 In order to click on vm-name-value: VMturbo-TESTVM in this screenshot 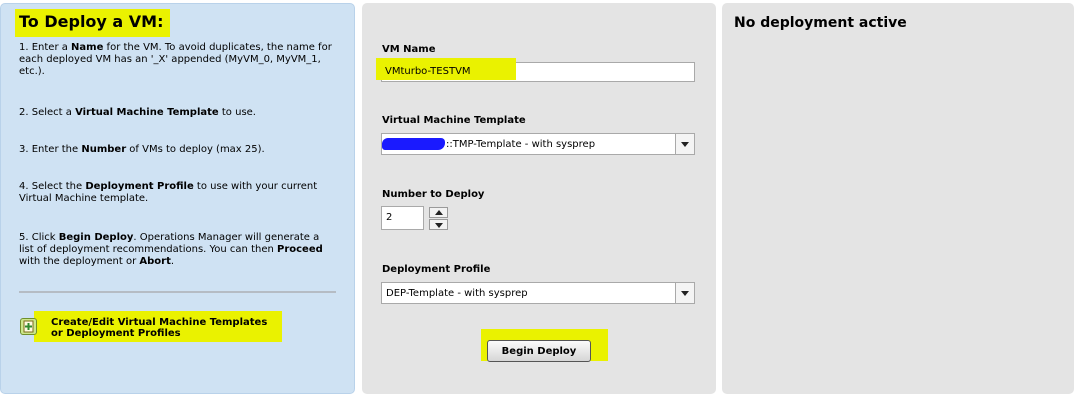, I will do `click(428, 71)`.